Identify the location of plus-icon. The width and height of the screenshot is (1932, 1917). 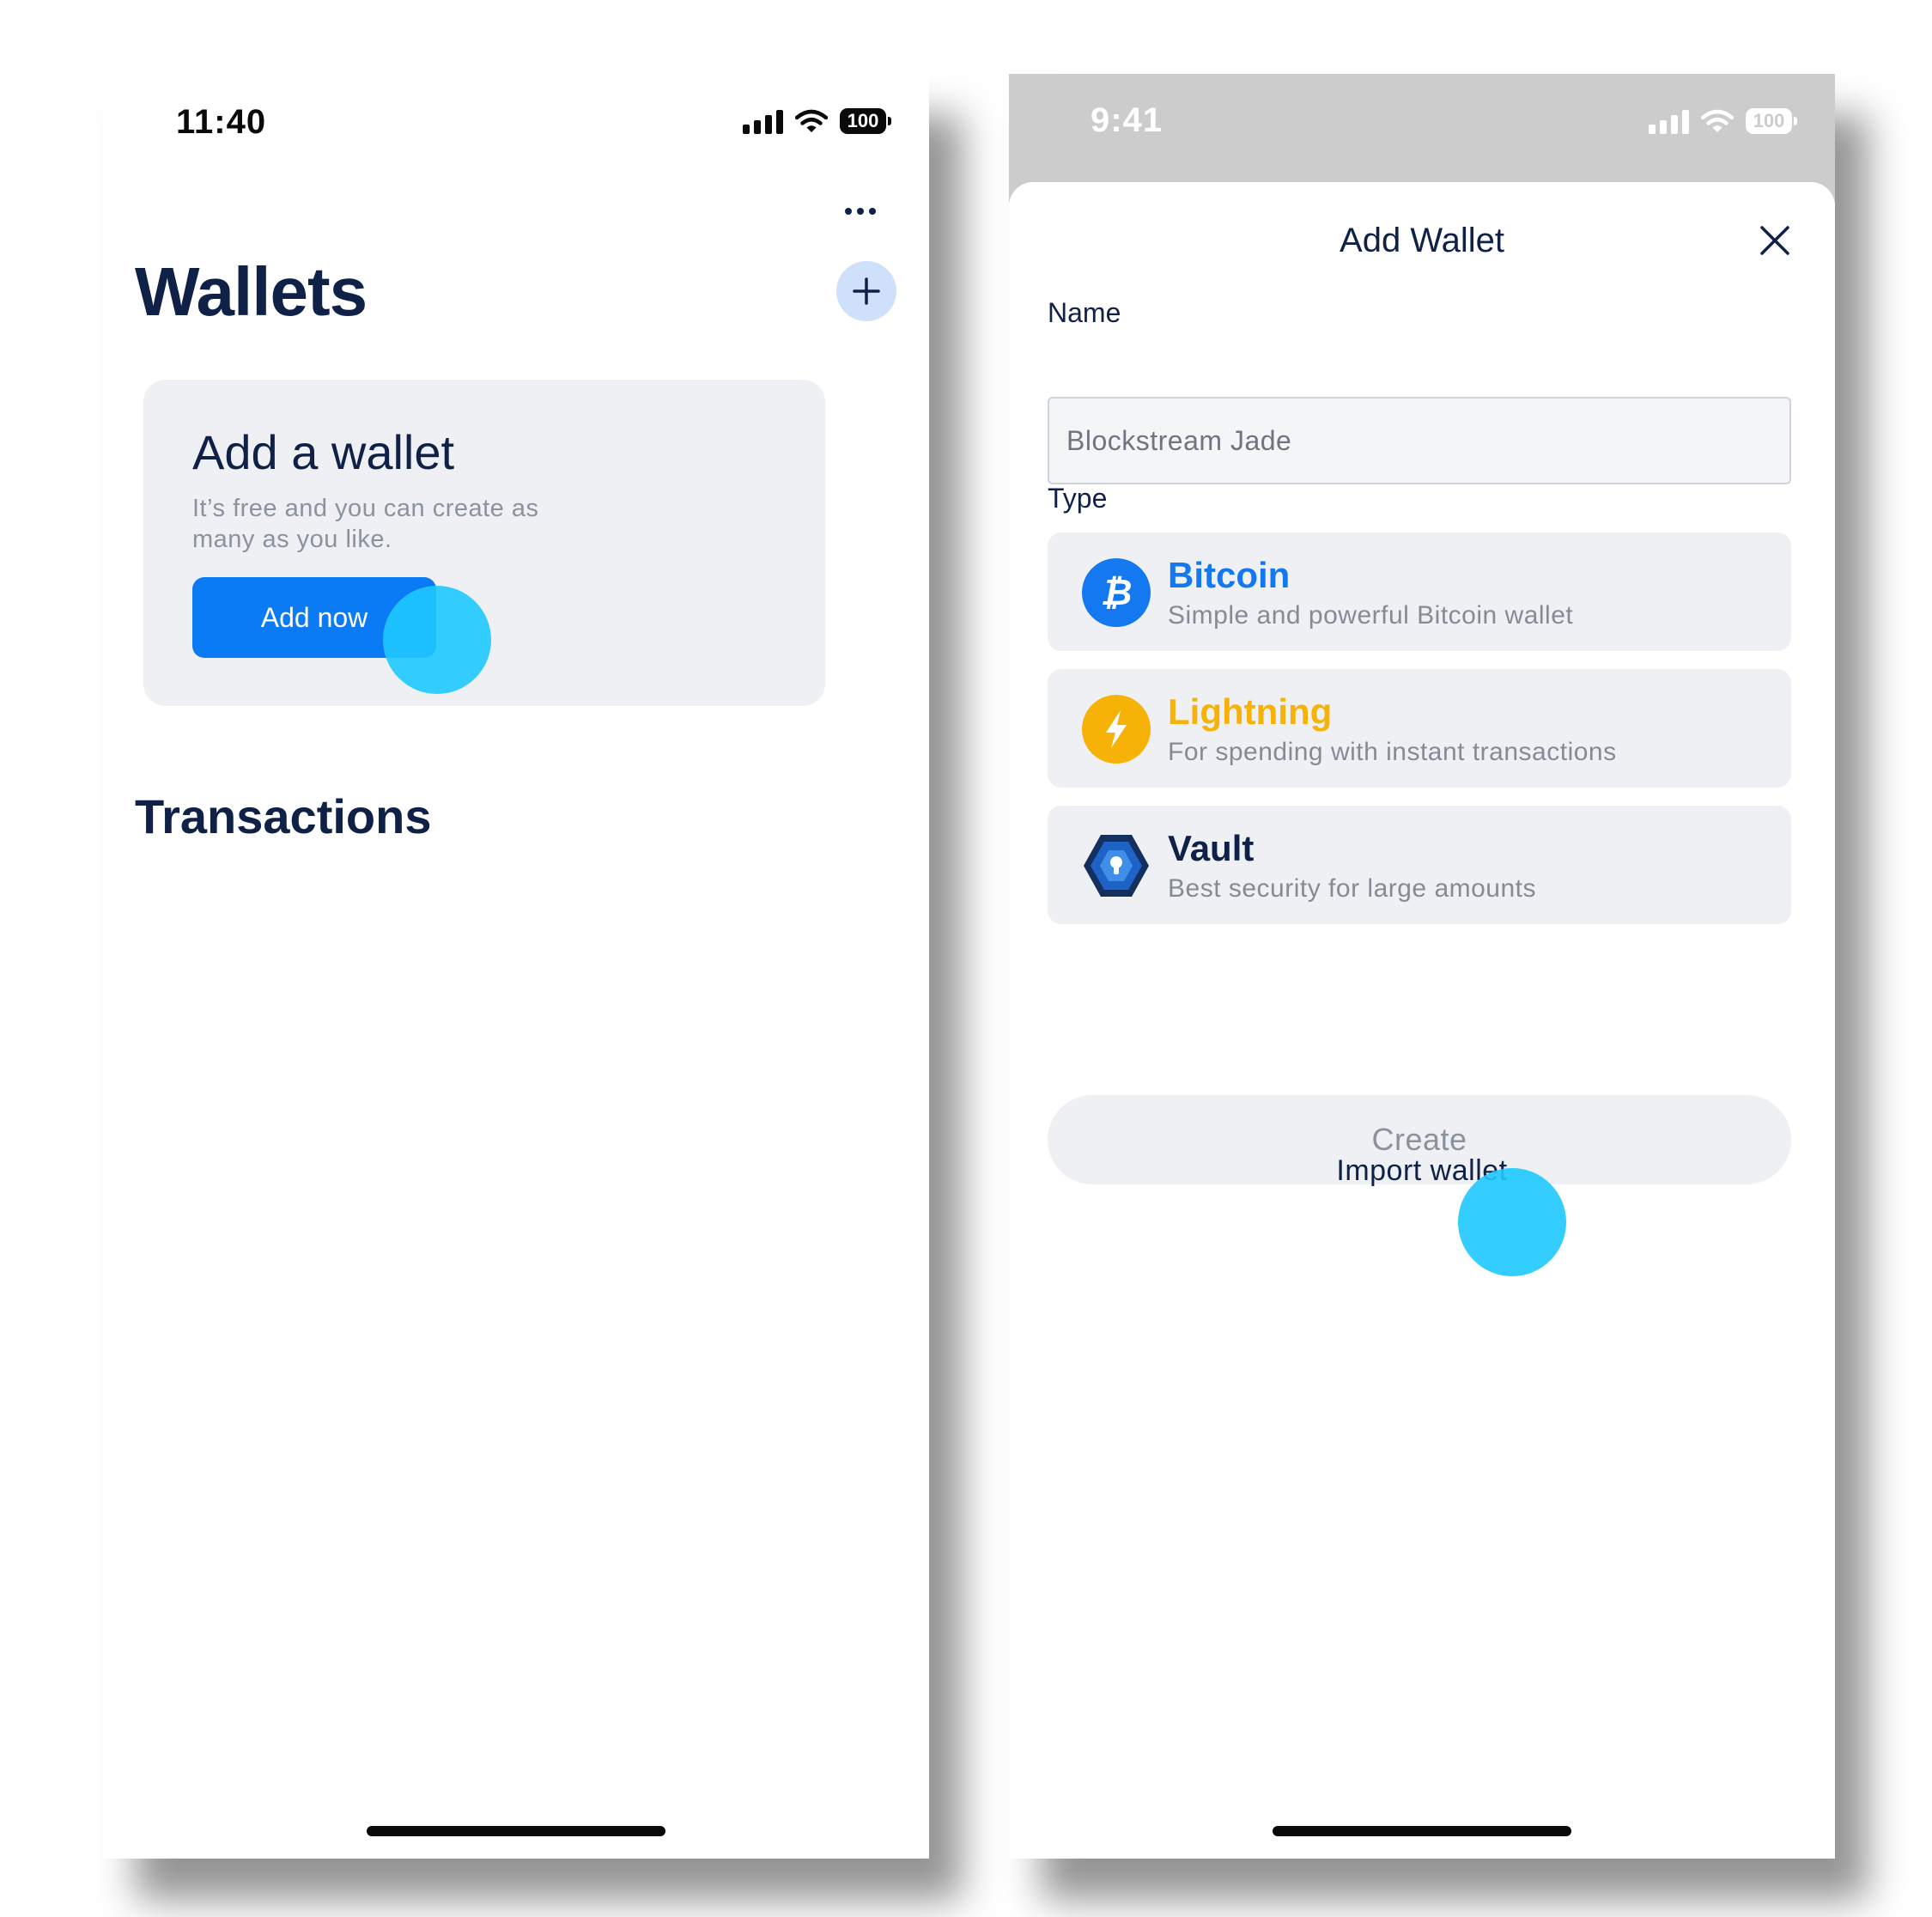
(867, 291).